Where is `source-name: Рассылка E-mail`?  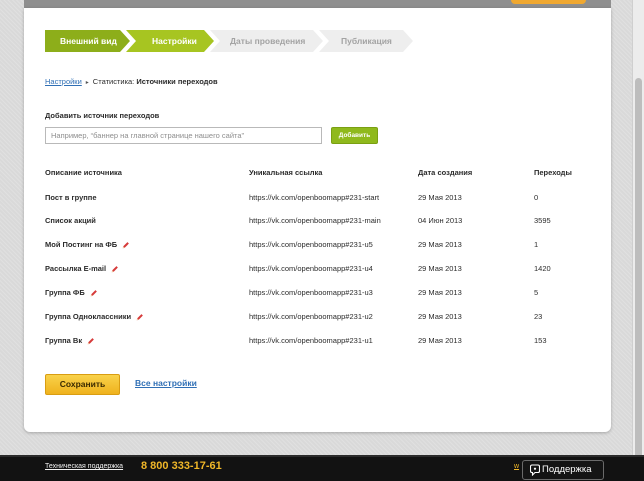 source-name: Рассылка E-mail is located at coordinates (82, 268).